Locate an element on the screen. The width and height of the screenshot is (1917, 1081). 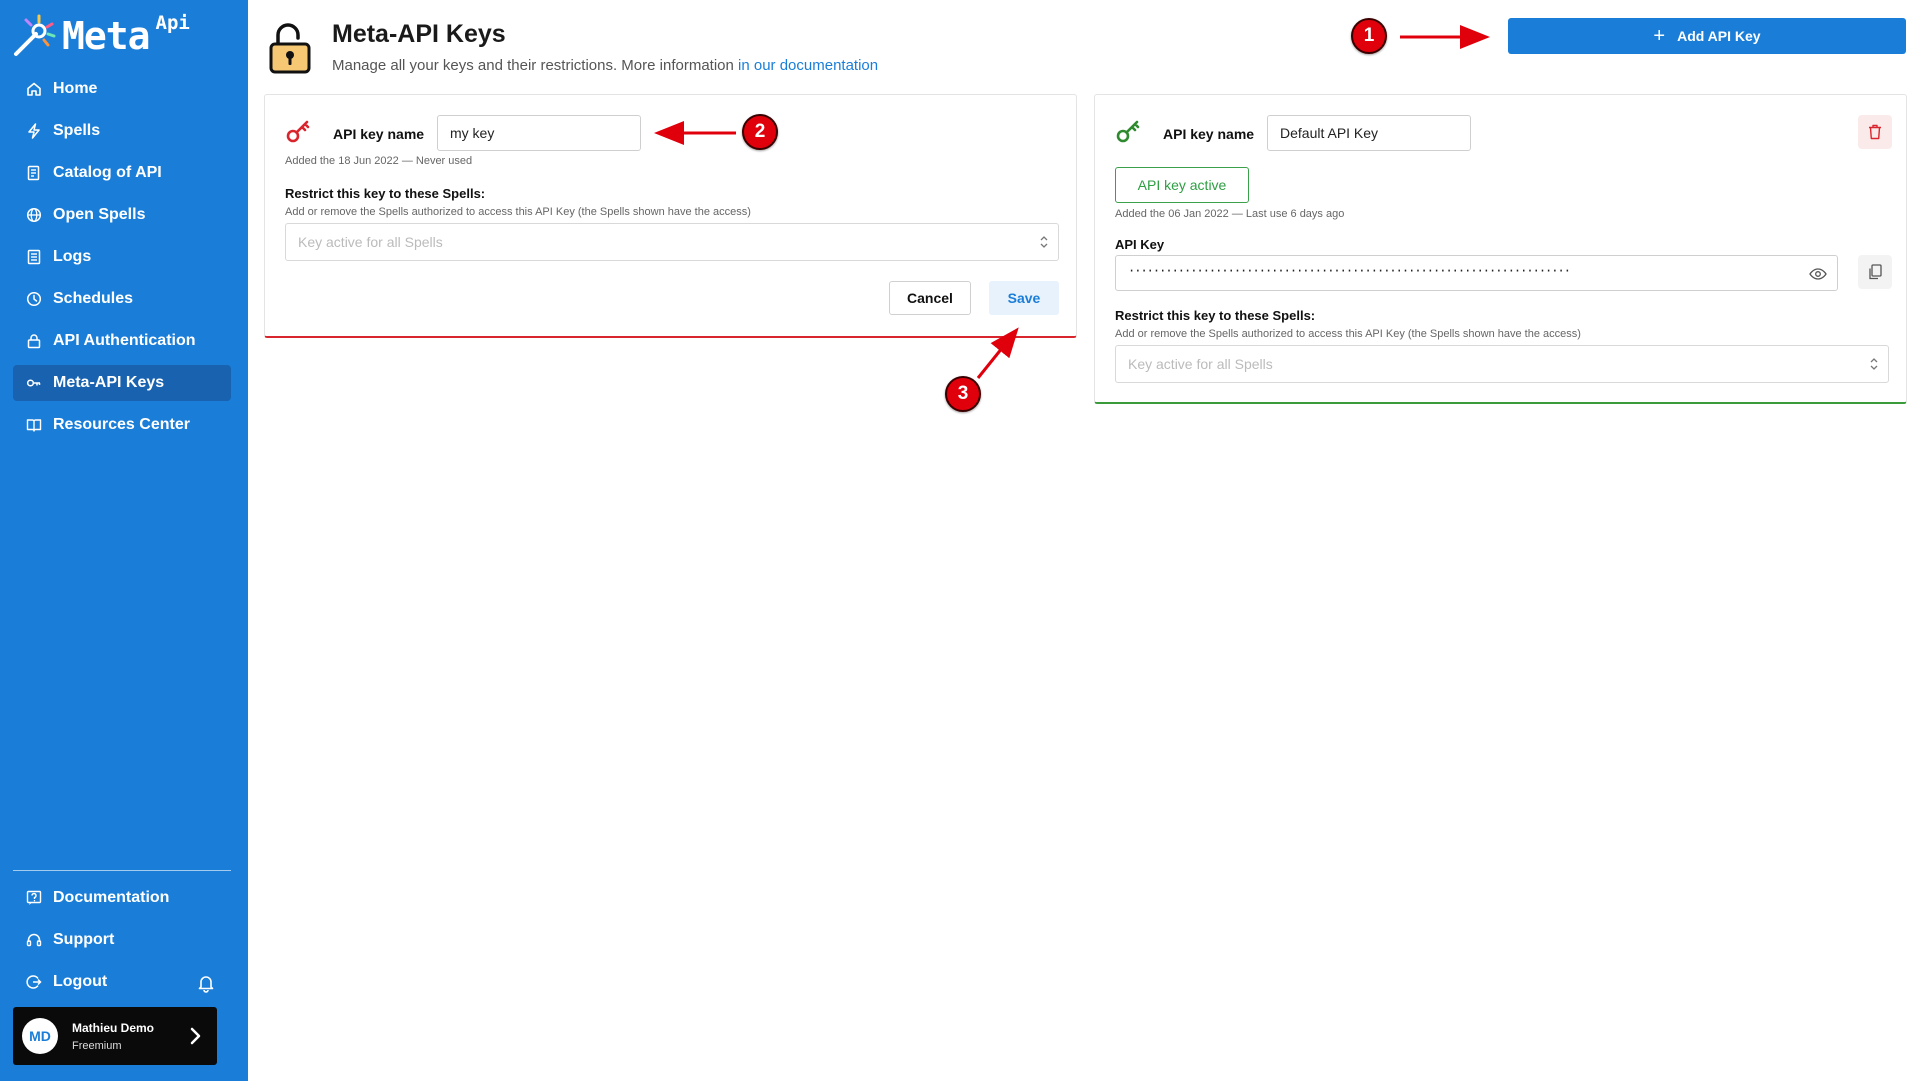
open-padlock-icon is located at coordinates (290, 48).